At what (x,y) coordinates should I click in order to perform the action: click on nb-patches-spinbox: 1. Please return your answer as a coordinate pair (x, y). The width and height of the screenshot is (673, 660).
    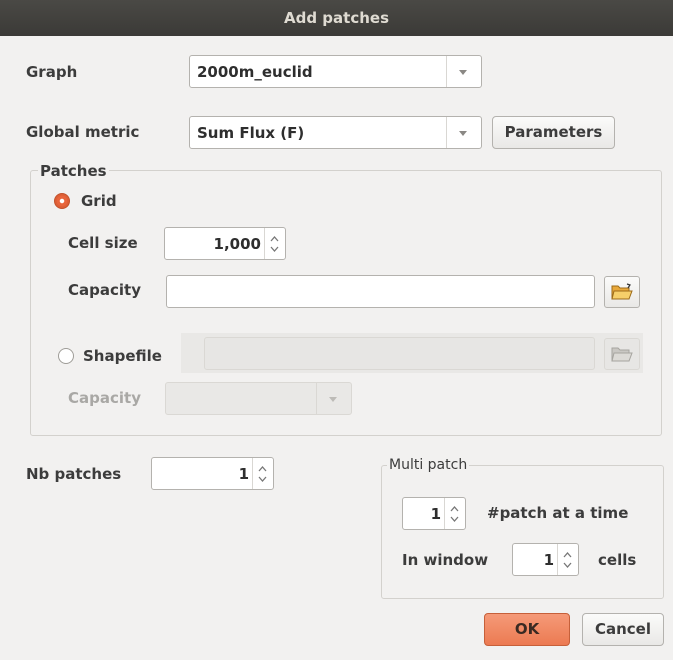
    Looking at the image, I should click on (212, 473).